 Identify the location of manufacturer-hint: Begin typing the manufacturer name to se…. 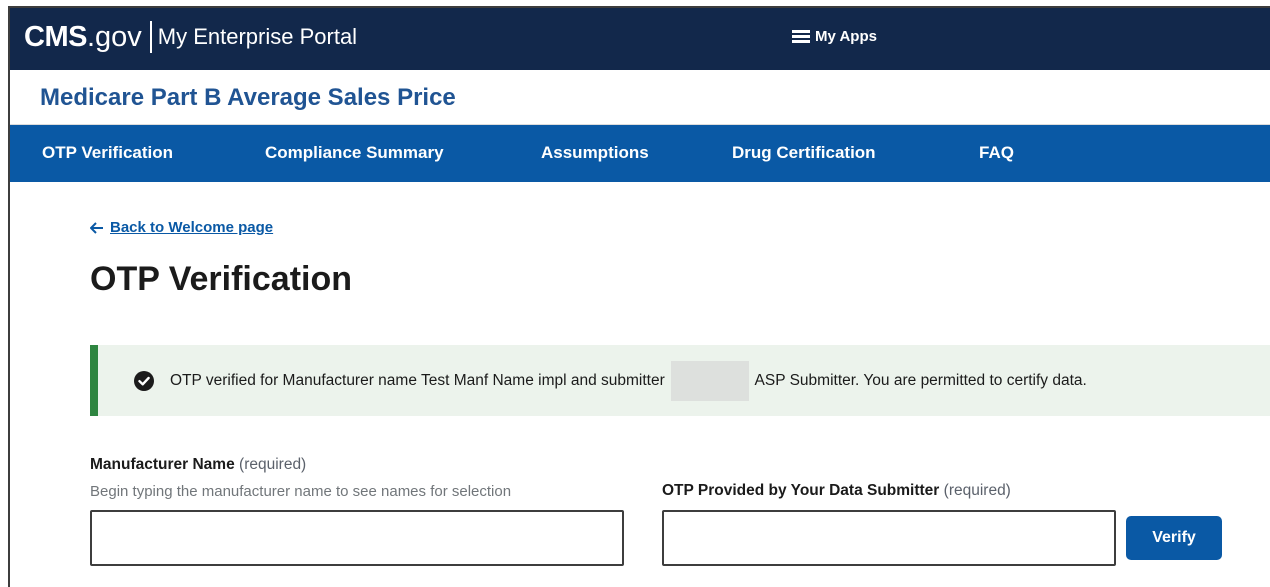
(301, 491).